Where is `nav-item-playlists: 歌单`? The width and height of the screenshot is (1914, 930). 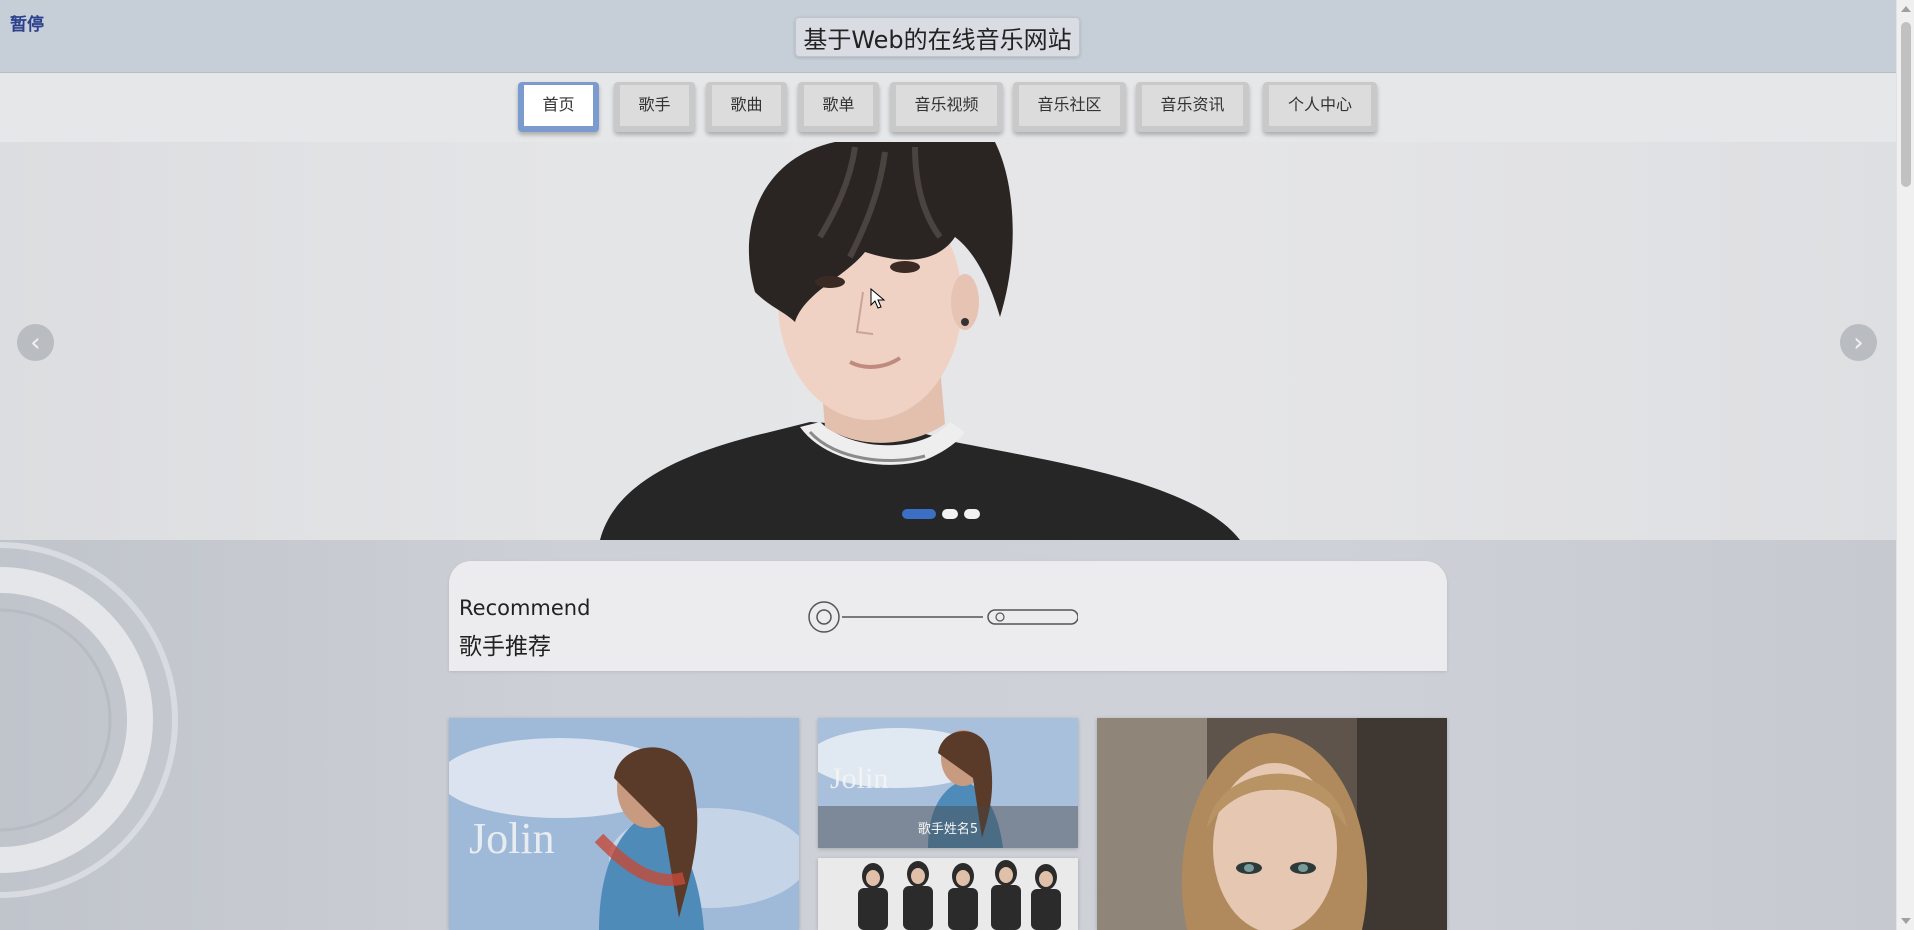 nav-item-playlists: 歌单 is located at coordinates (838, 107).